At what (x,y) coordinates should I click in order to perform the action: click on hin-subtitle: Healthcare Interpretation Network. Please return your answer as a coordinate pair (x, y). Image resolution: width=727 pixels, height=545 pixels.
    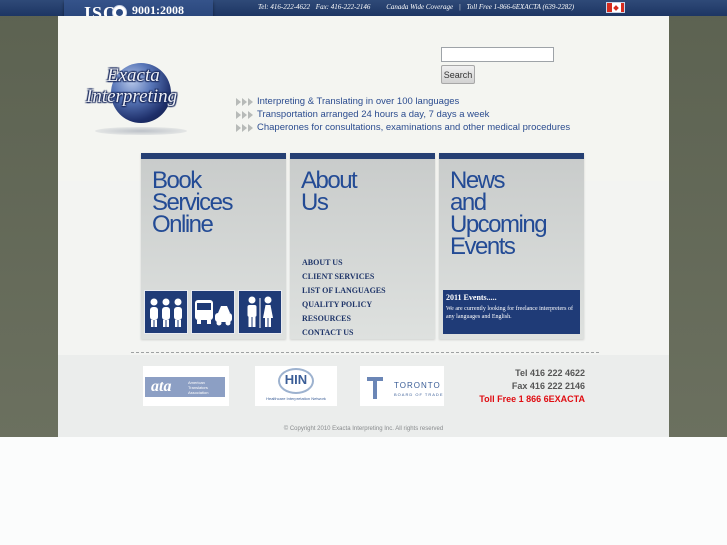
    Looking at the image, I should click on (296, 398).